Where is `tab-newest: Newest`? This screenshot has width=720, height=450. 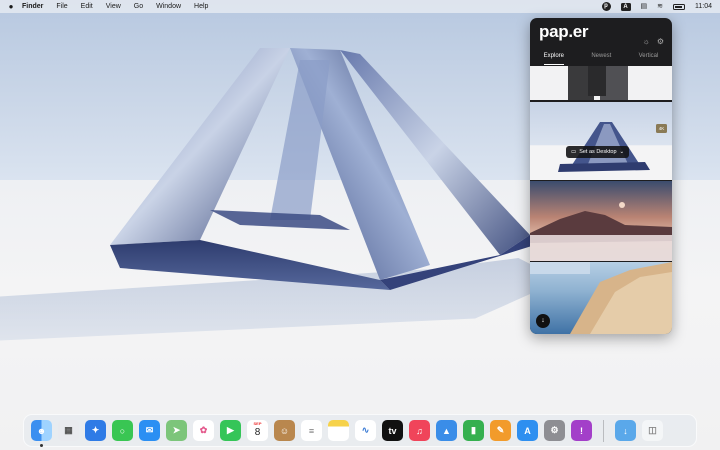 tab-newest: Newest is located at coordinates (601, 59).